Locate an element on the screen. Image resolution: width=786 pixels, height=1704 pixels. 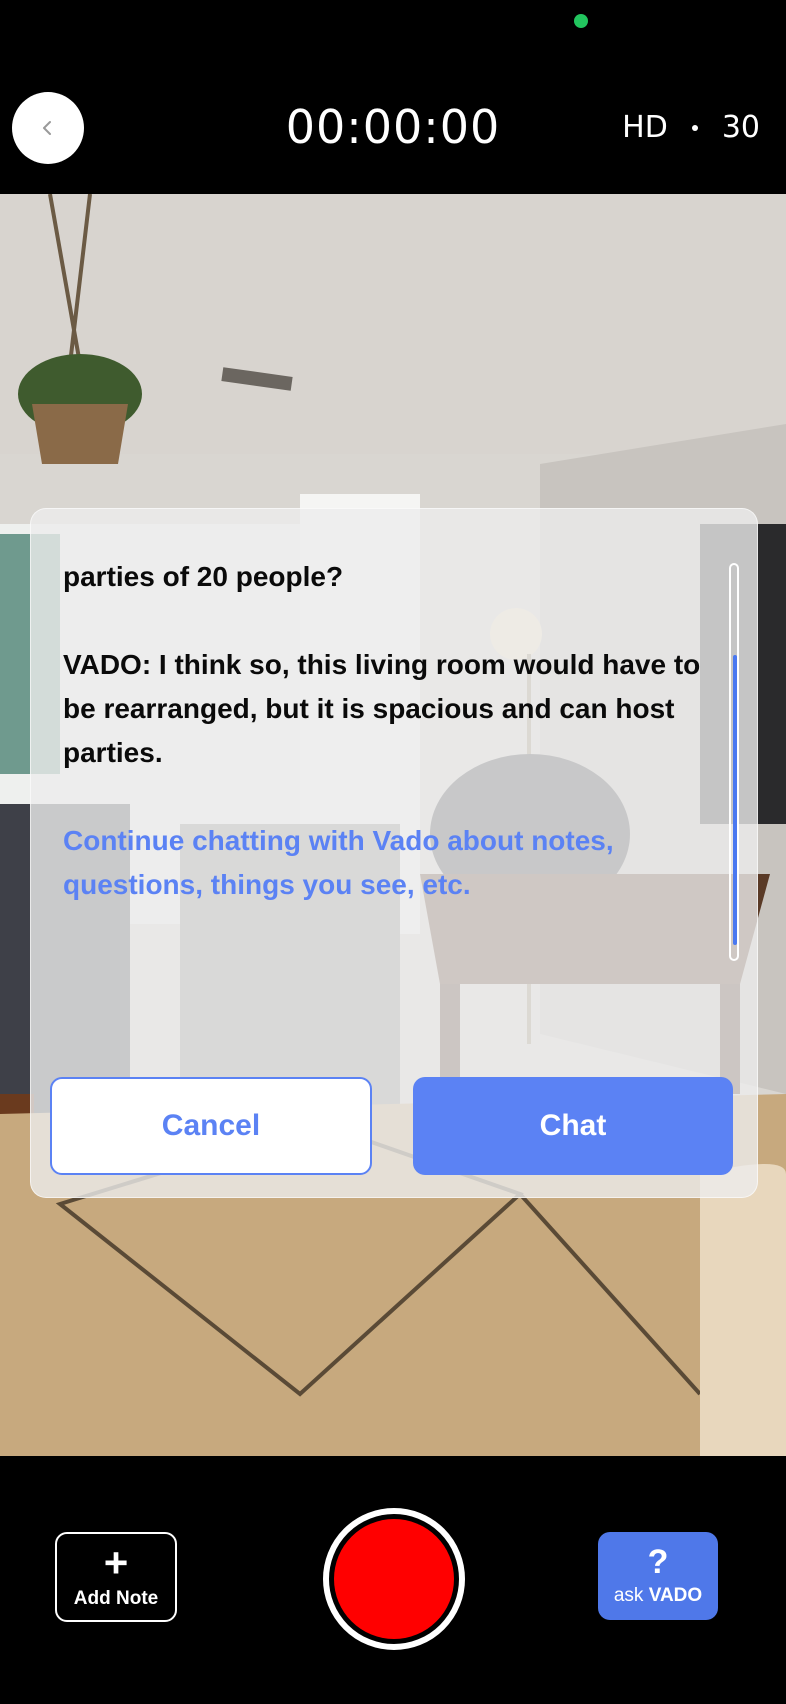
chat-scrollbar is located at coordinates (734, 762).